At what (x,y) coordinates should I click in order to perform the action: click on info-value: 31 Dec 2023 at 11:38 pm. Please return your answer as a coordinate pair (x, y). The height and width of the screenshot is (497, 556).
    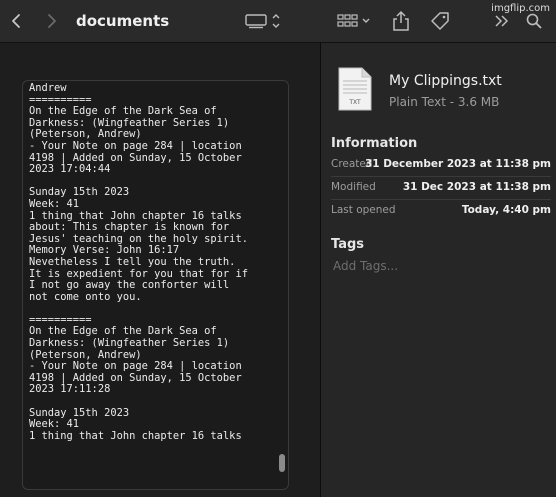
    Looking at the image, I should click on (476, 187).